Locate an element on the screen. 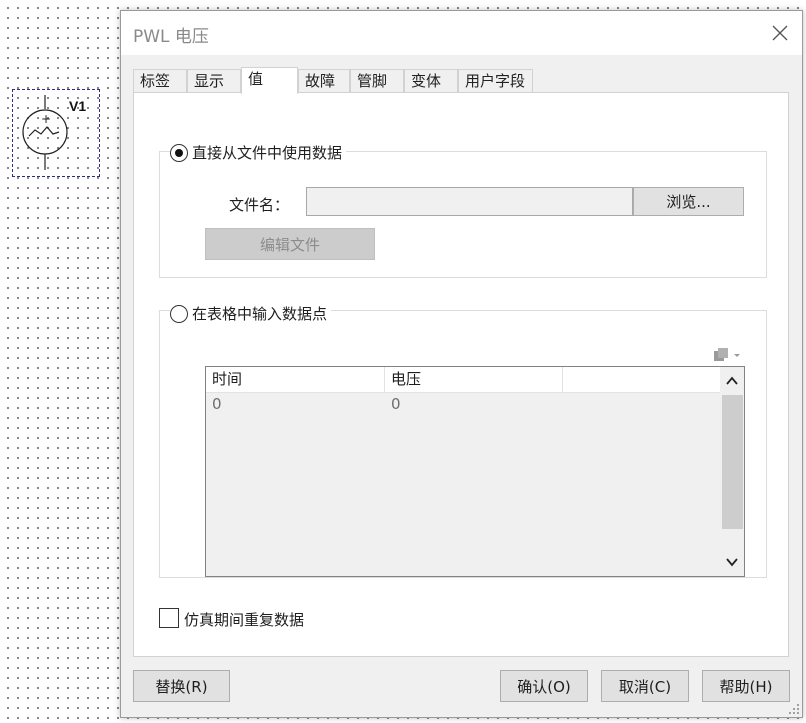  scroll-thumb is located at coordinates (732, 462).